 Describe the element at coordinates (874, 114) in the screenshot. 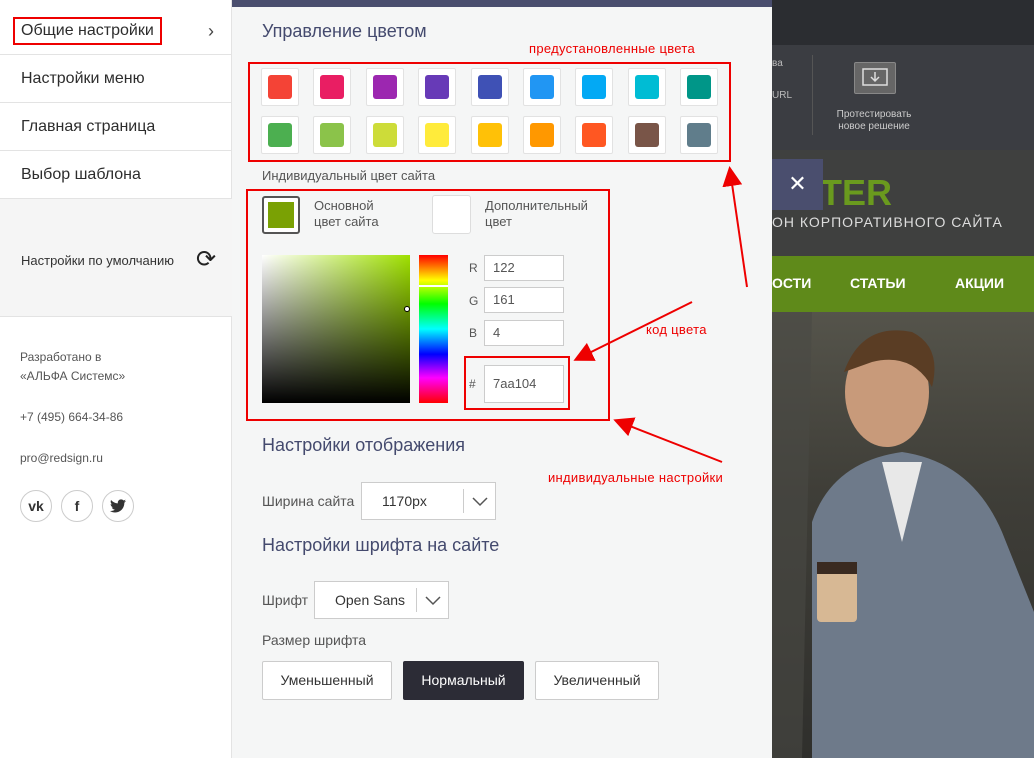

I see `test-solution-line-1: Протестировать` at that location.